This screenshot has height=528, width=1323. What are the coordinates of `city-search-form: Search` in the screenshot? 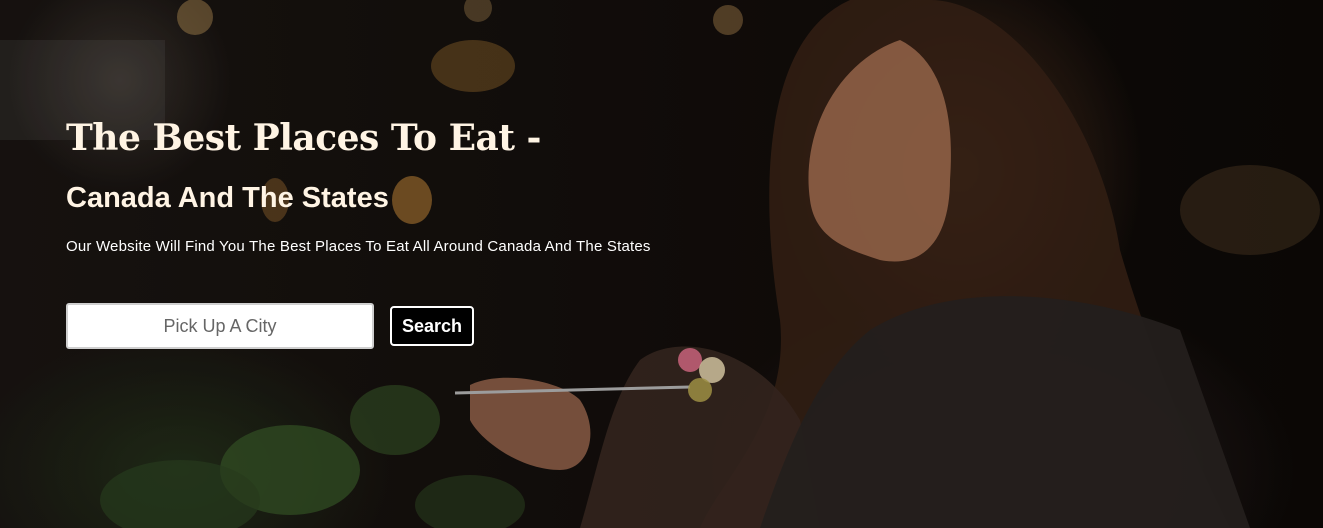 It's located at (270, 326).